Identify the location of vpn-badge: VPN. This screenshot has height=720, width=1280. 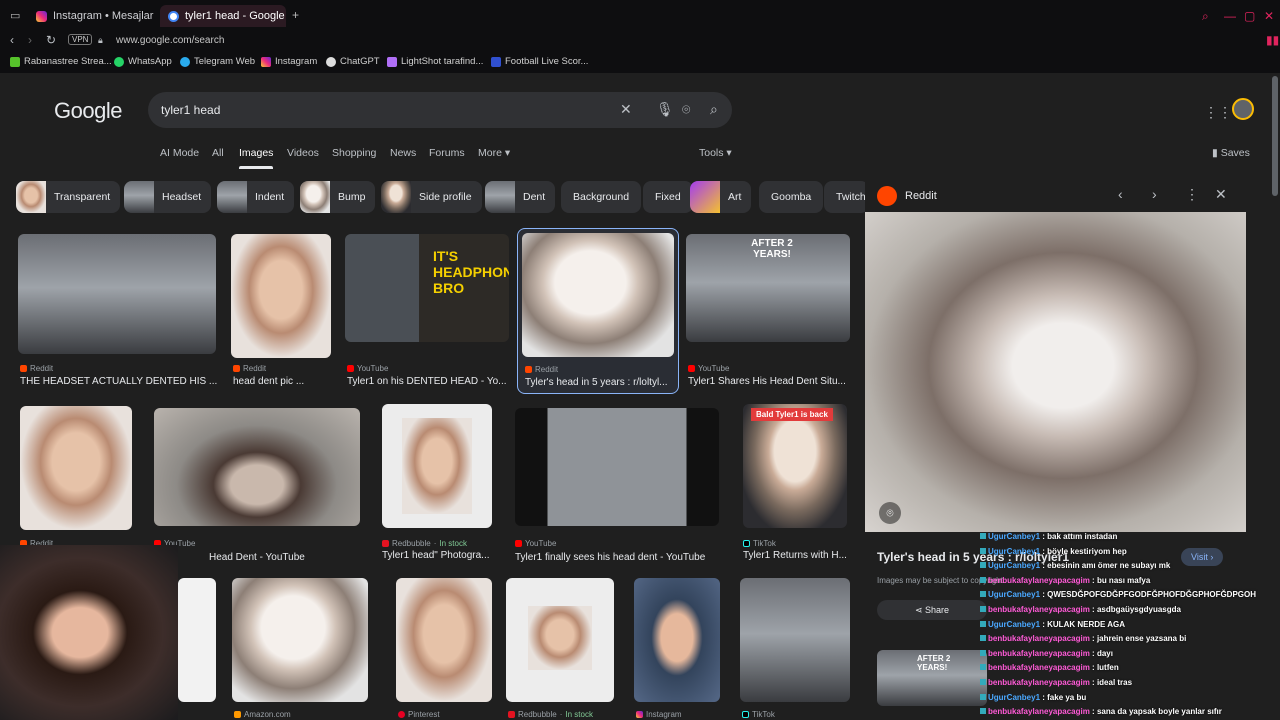
(80, 39).